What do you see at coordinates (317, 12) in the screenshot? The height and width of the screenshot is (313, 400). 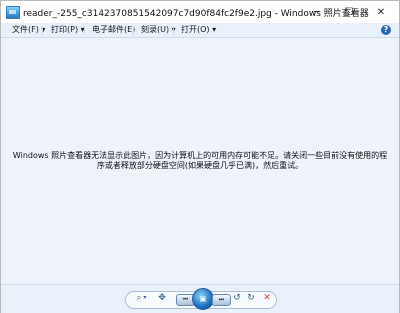 I see `minimize-button: ─` at bounding box center [317, 12].